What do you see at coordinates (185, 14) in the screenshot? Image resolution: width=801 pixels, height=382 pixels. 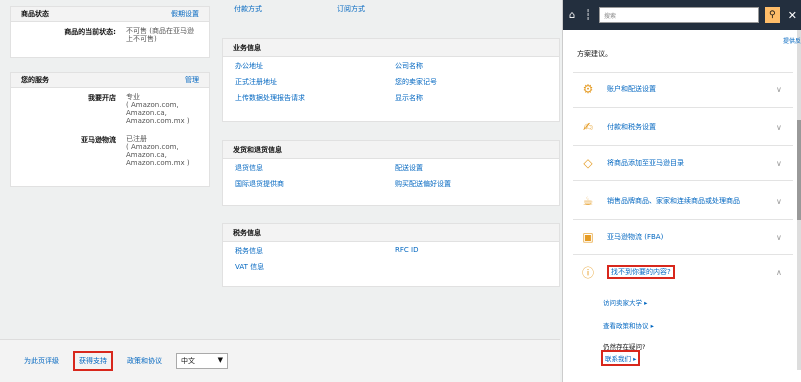 I see `vacation-settings-link: 假期设置` at bounding box center [185, 14].